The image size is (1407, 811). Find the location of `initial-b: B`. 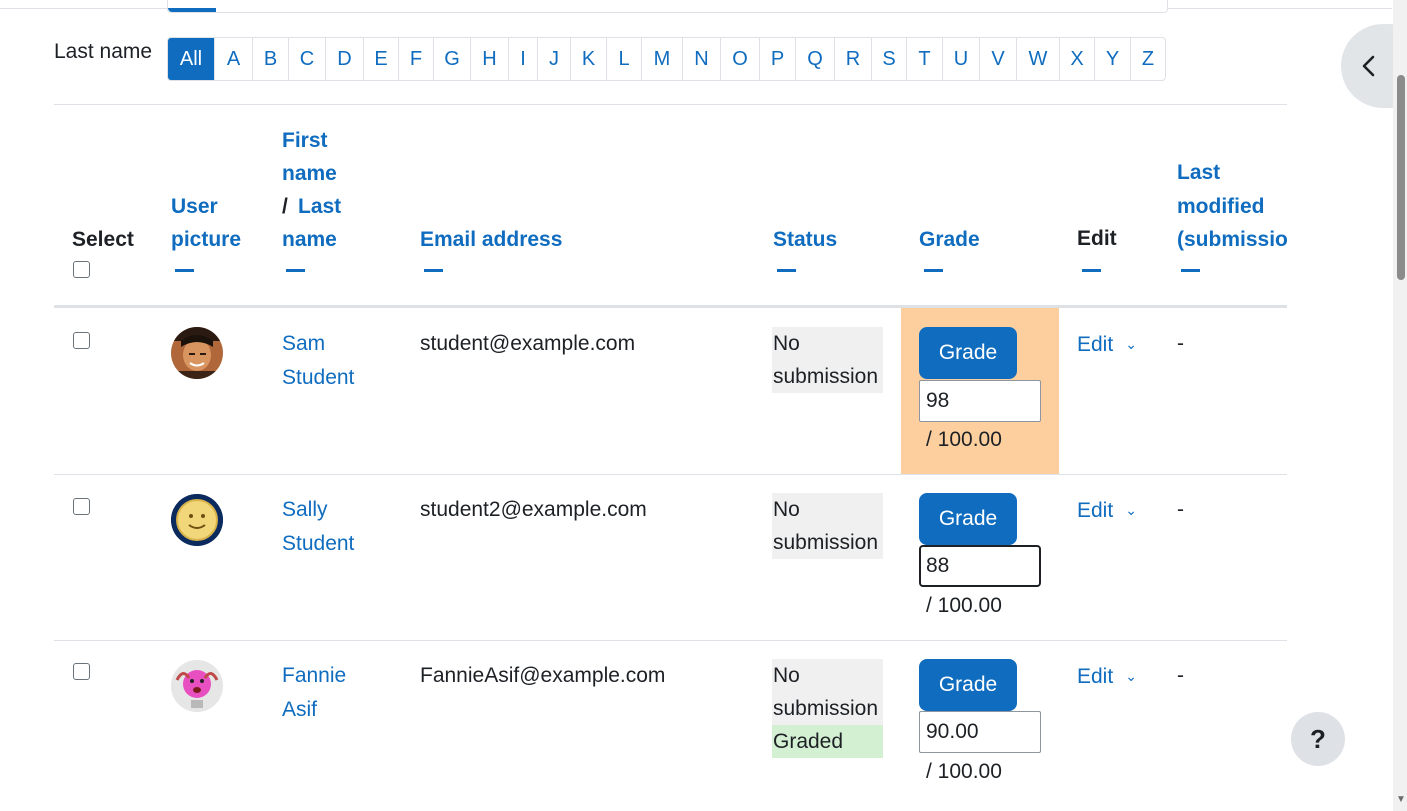

initial-b: B is located at coordinates (270, 59).